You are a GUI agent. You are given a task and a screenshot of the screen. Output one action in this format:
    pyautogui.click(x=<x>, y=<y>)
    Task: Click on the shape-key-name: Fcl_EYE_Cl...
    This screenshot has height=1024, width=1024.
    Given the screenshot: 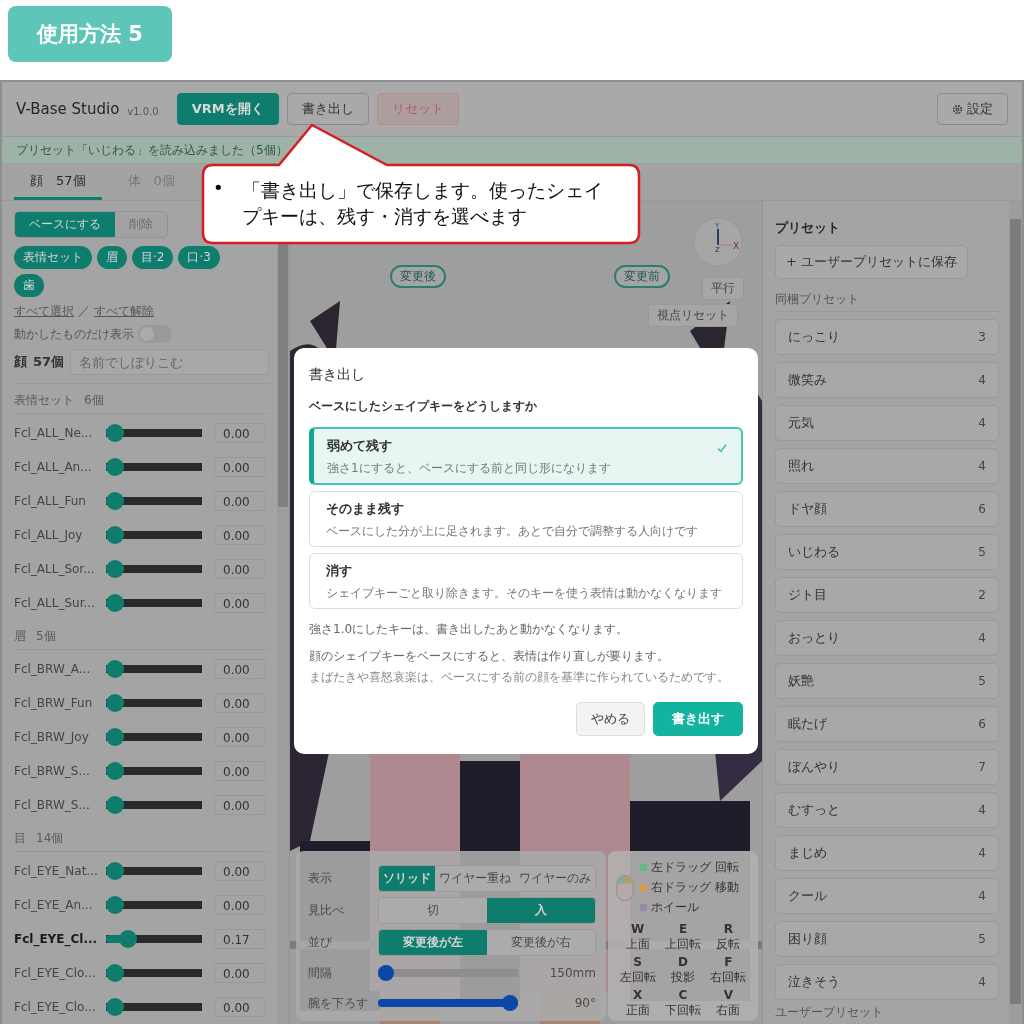 What is the action you would take?
    pyautogui.click(x=56, y=939)
    